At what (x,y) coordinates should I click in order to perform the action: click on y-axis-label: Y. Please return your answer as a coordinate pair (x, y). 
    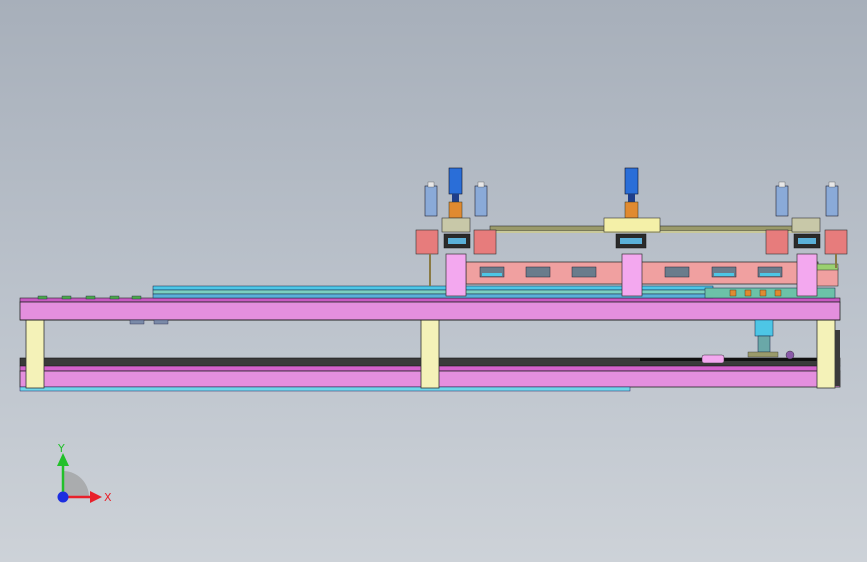
    Looking at the image, I should click on (61, 448).